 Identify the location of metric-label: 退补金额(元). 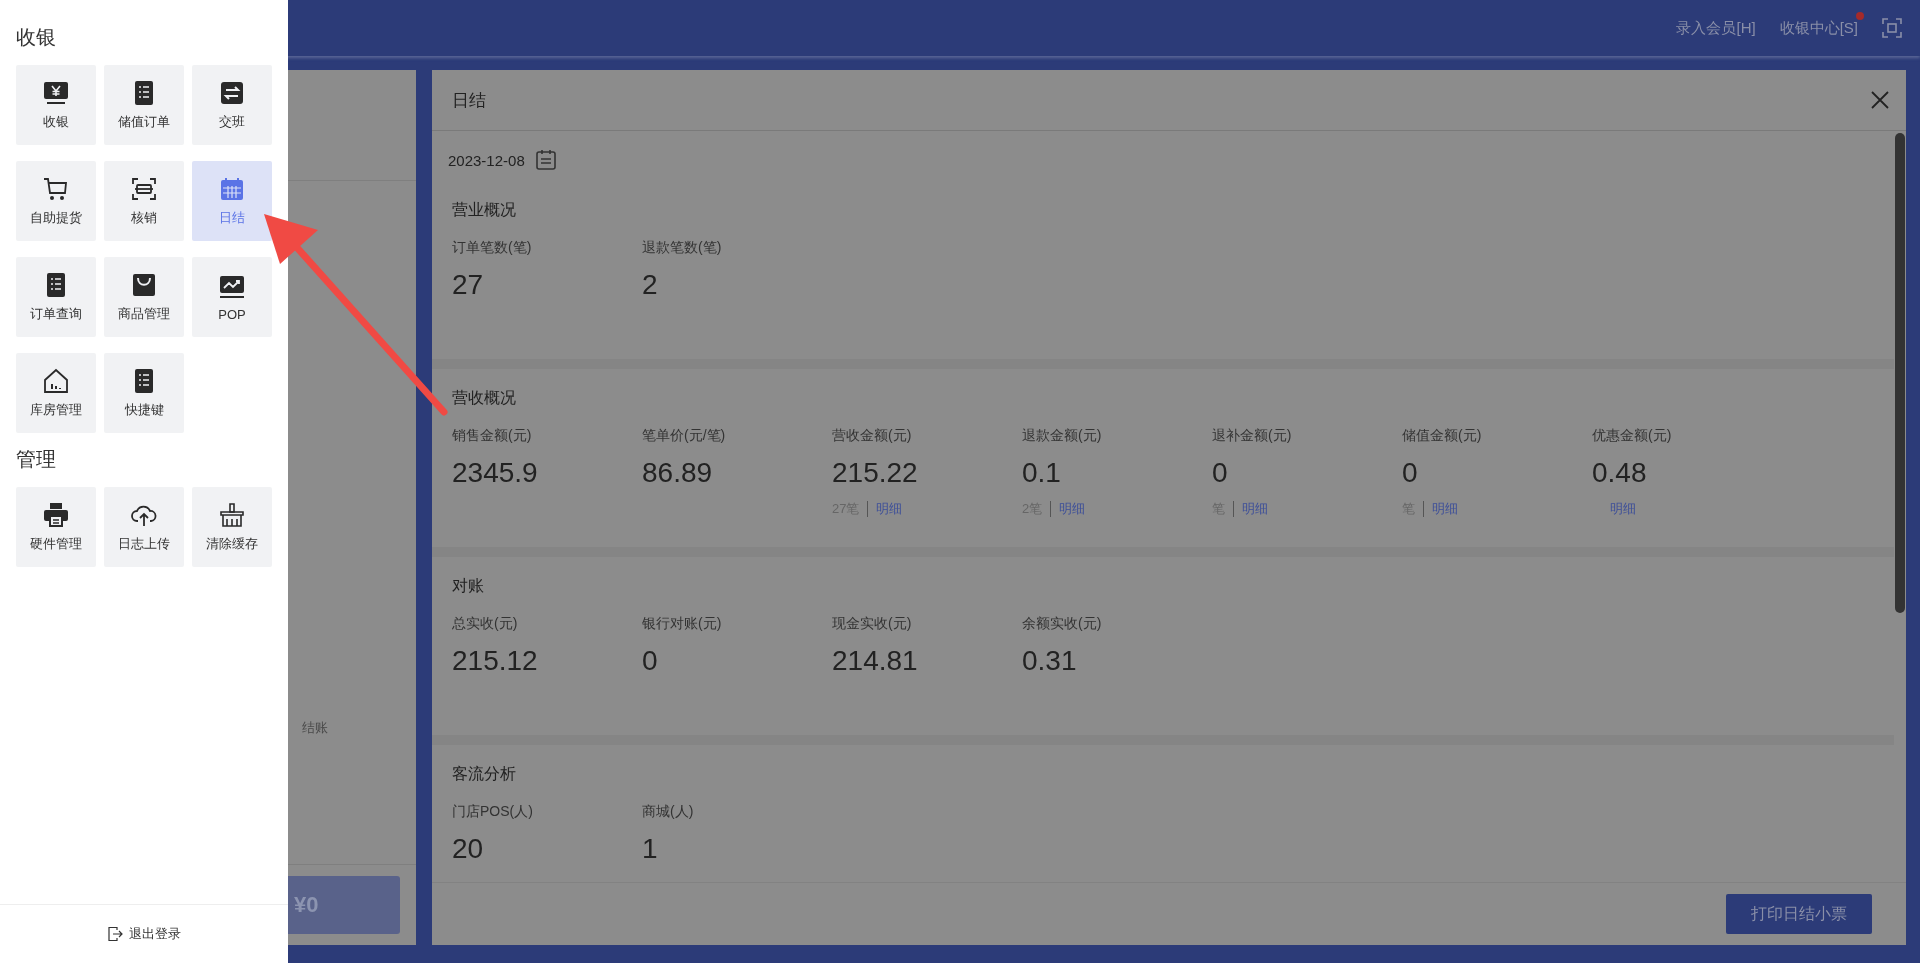
(1252, 435).